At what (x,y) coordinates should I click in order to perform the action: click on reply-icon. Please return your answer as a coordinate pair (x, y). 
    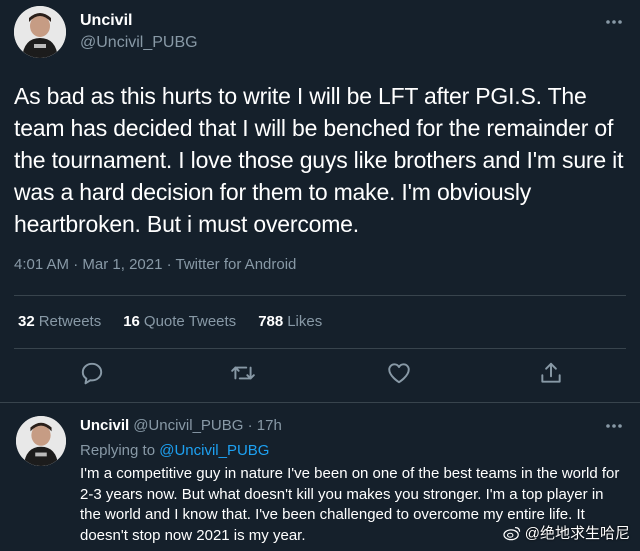
    Looking at the image, I should click on (92, 373).